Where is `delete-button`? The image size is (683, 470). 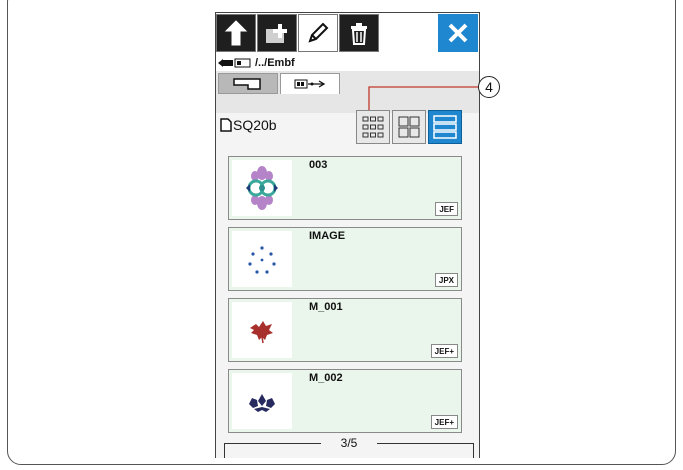
delete-button is located at coordinates (359, 33).